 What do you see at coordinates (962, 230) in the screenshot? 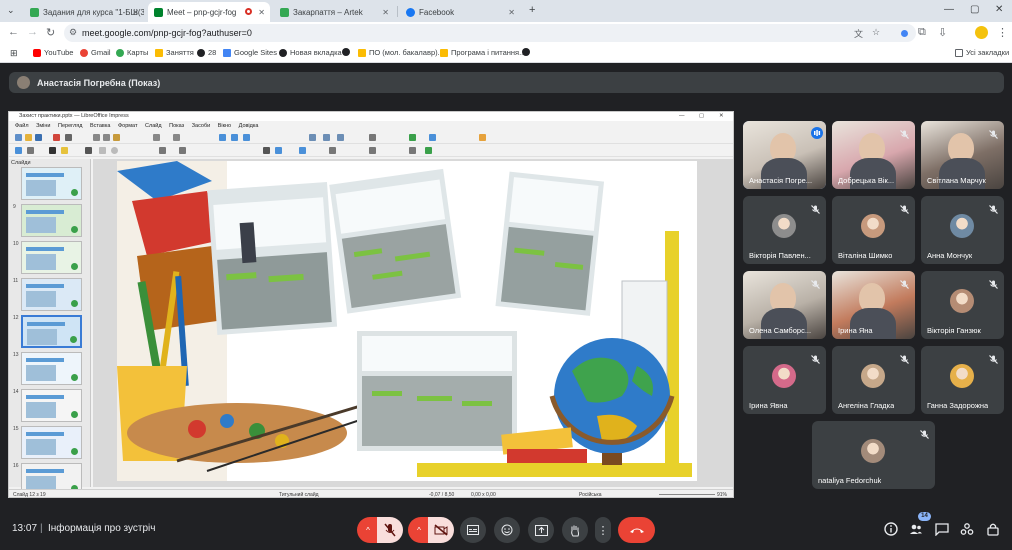
I see `participant-tile: Анна Мончук` at bounding box center [962, 230].